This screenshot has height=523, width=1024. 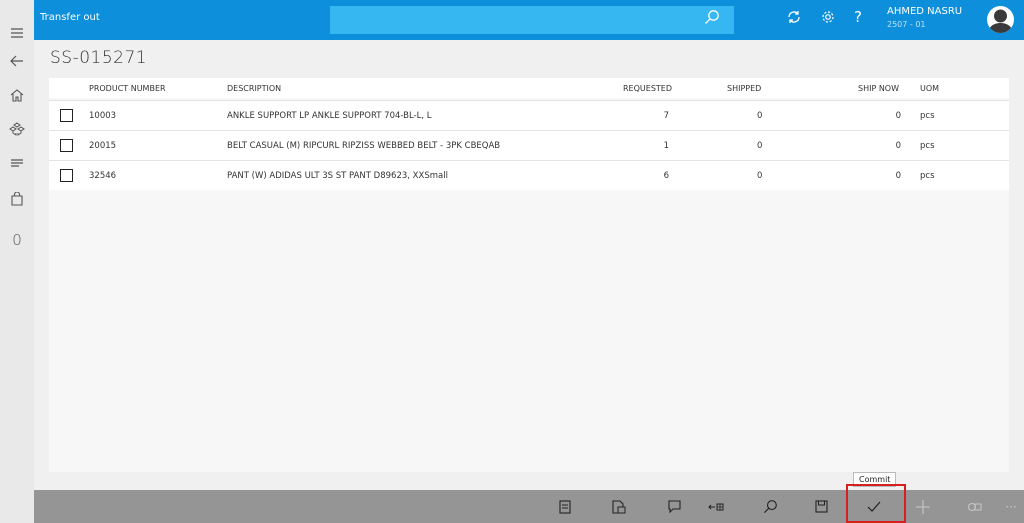 What do you see at coordinates (103, 116) in the screenshot?
I see `product-number: 10003` at bounding box center [103, 116].